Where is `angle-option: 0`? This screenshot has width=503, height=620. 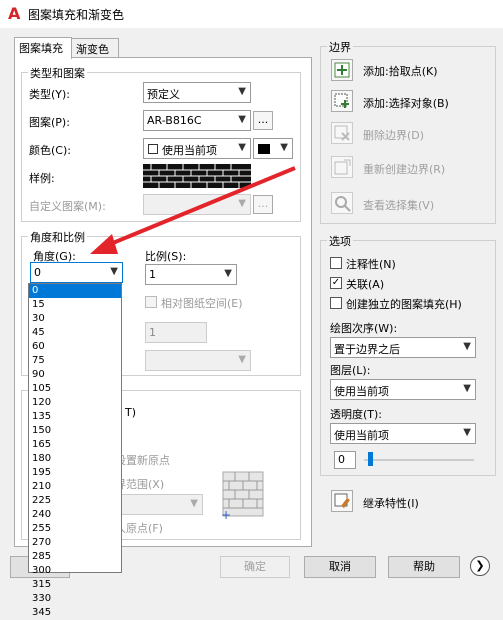 angle-option: 0 is located at coordinates (75, 291).